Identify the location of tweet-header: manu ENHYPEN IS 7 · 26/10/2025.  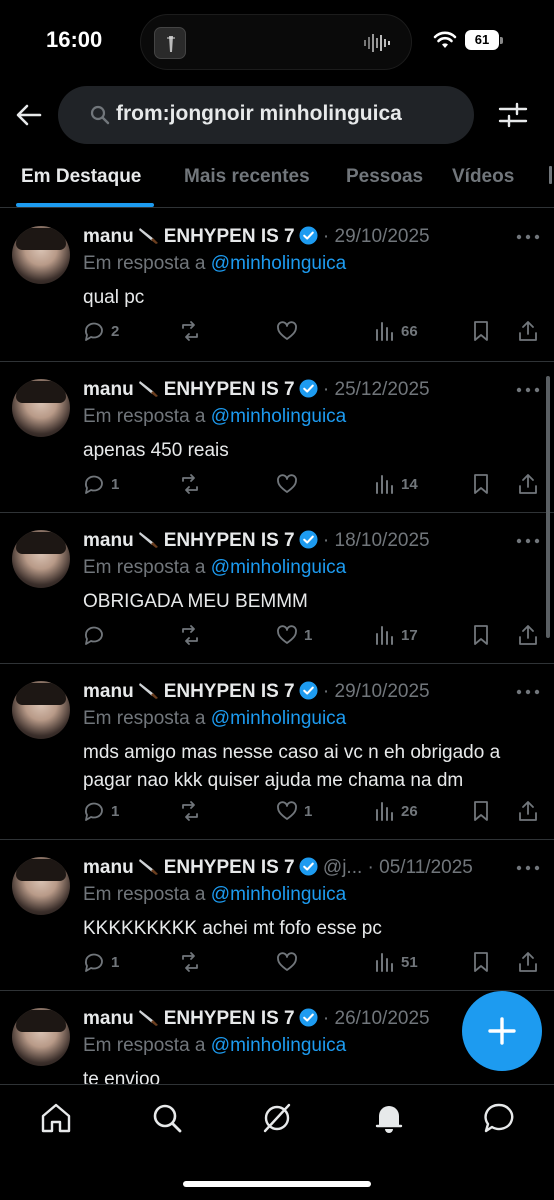
(256, 1018).